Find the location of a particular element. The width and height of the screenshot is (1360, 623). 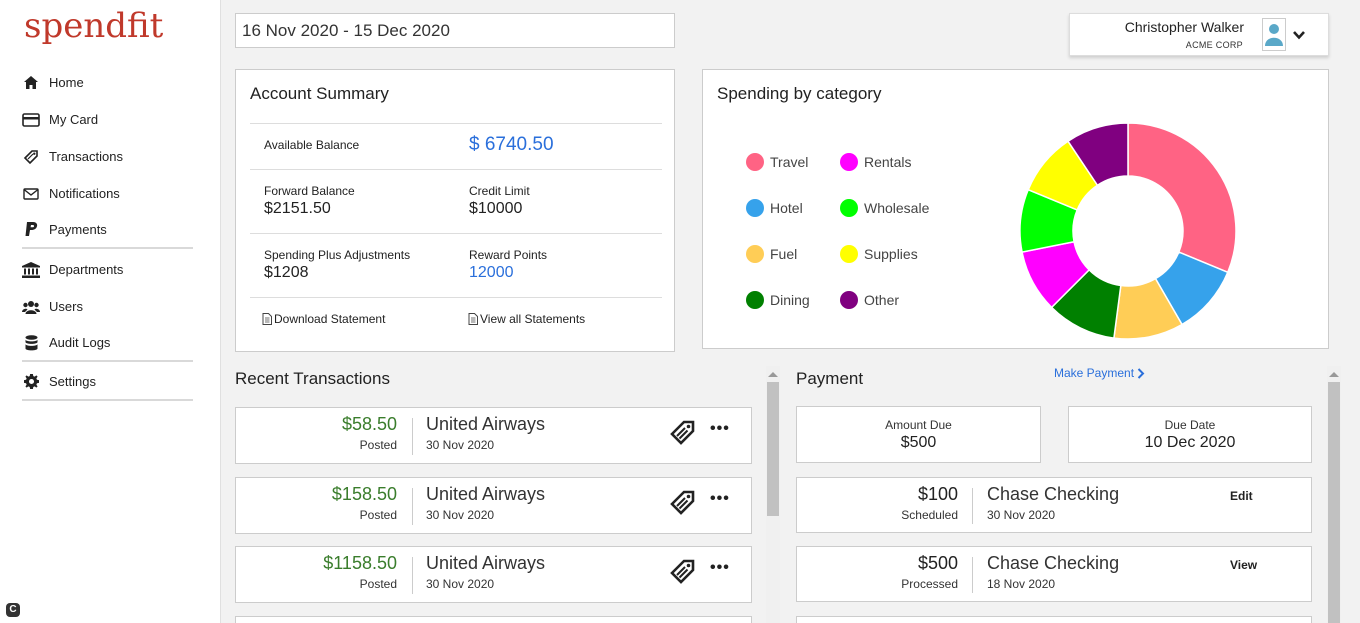

user-menu: Christopher Walker ACME CORP is located at coordinates (1199, 34).